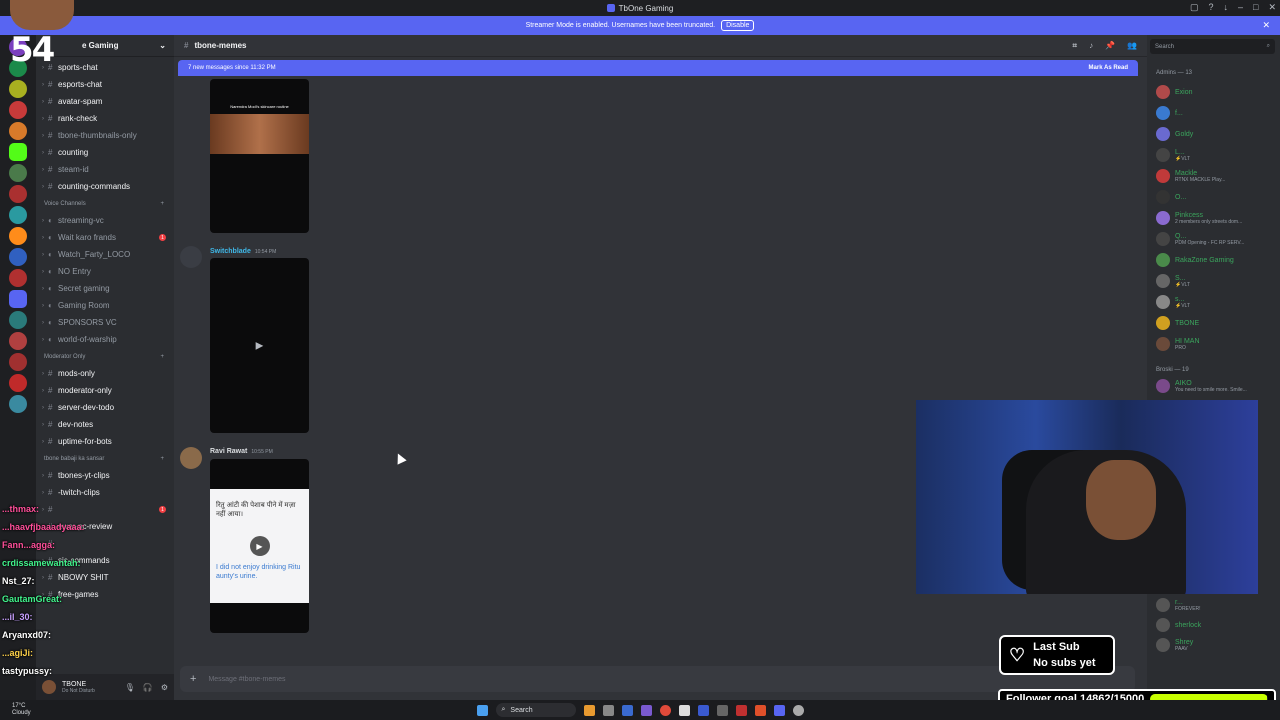 This screenshot has height=720, width=1280. I want to click on help-icon: ?, so click(1210, 7).